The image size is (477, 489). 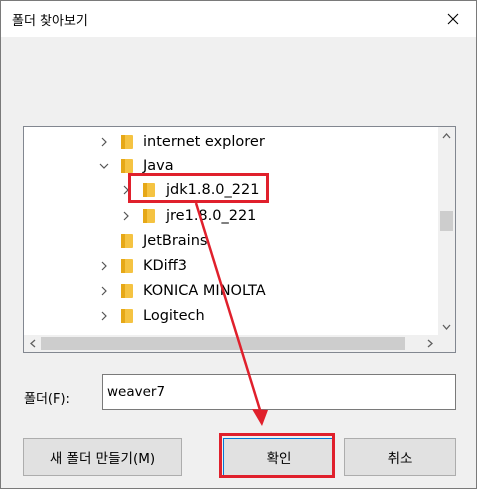 I want to click on scroll-right-button, so click(x=429, y=343).